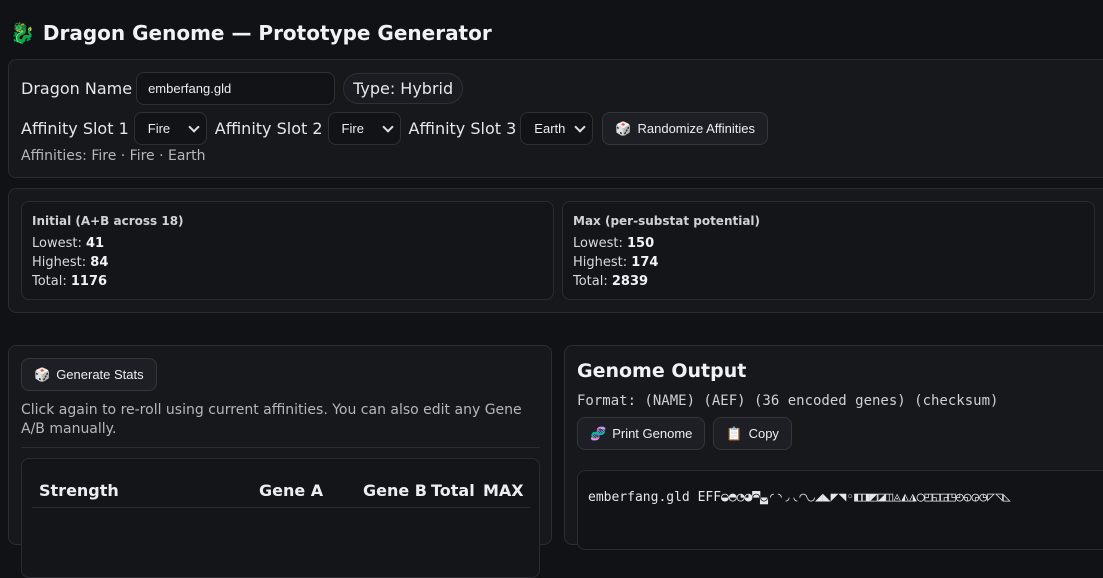  Describe the element at coordinates (611, 281) in the screenshot. I see `max-total: Total: 2839` at that location.